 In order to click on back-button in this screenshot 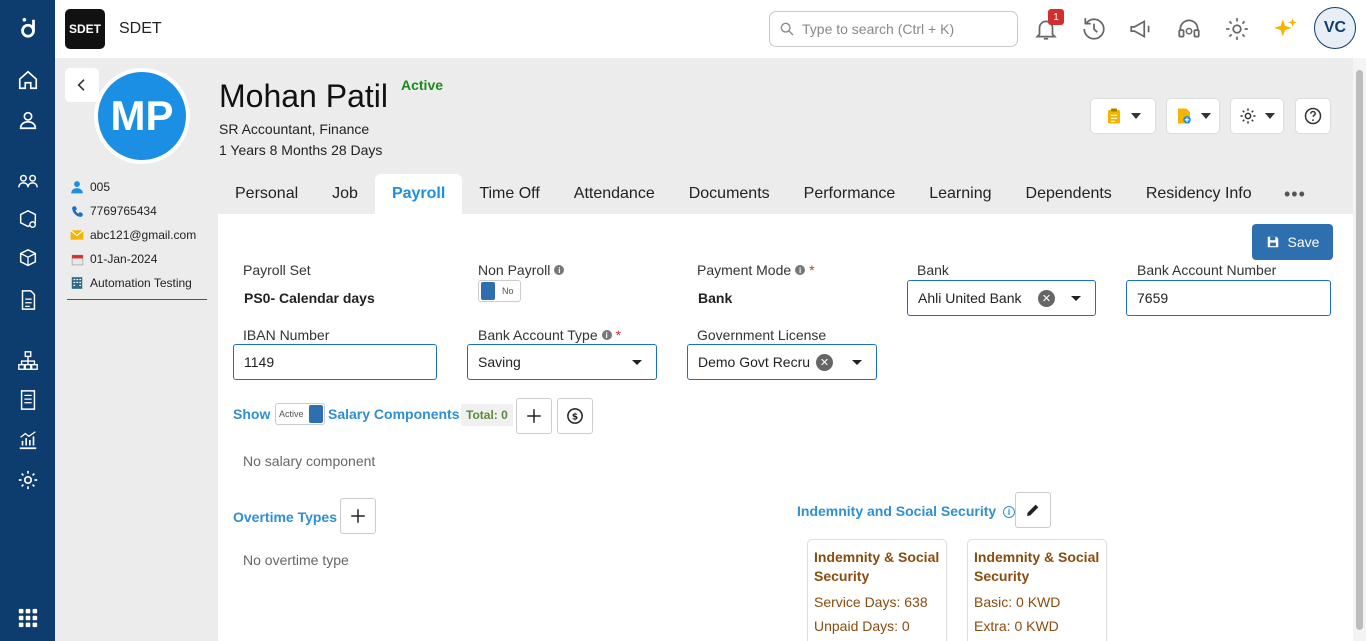, I will do `click(82, 85)`.